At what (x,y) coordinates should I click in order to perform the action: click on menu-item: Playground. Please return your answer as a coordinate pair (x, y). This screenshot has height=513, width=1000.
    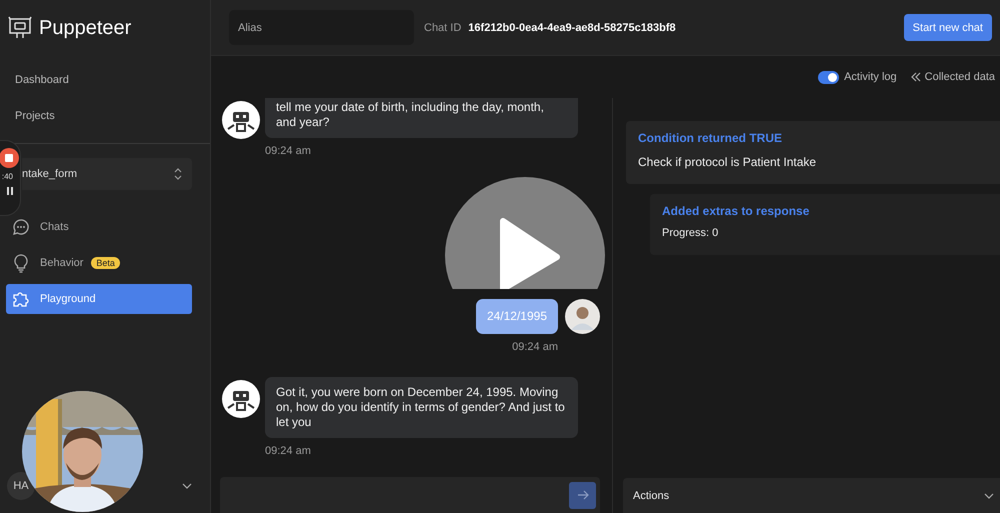
    Looking at the image, I should click on (99, 299).